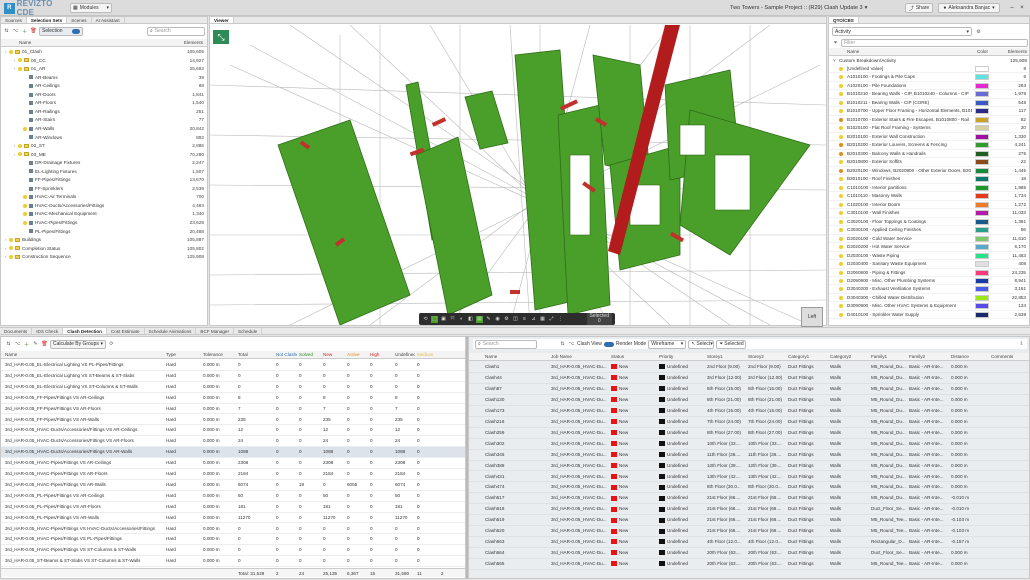  Describe the element at coordinates (78, 344) in the screenshot. I see `calculate-by-groups-button: Calculate By Groups ▾` at that location.